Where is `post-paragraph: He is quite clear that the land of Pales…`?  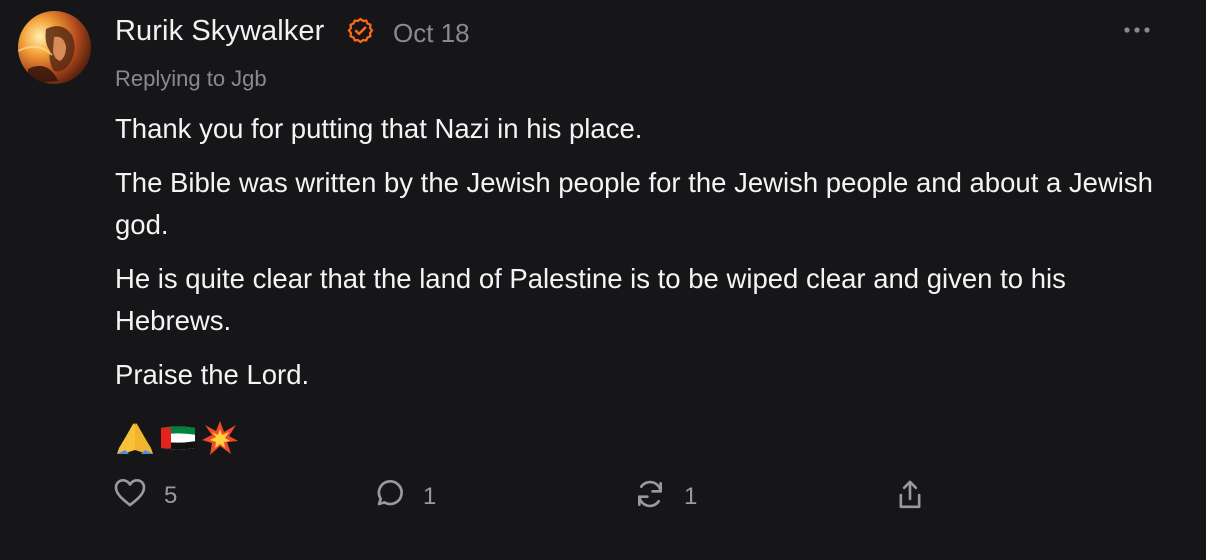 post-paragraph: He is quite clear that the land of Pales… is located at coordinates (590, 299).